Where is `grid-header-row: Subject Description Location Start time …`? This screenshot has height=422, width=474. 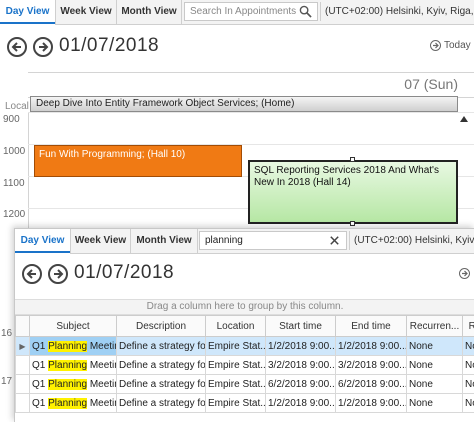 grid-header-row: Subject Description Location Start time … is located at coordinates (245, 326).